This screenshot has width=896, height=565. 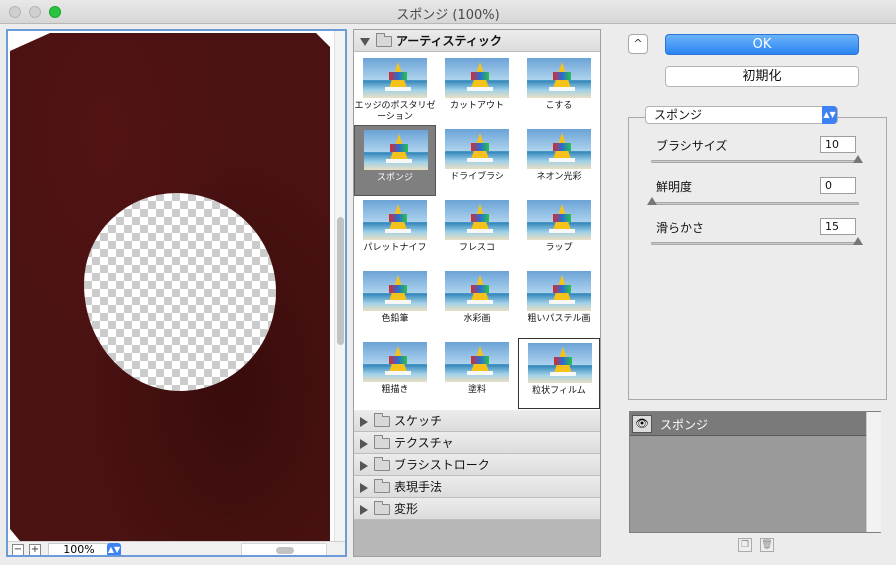 I want to click on sharpness-input: 0, so click(x=838, y=185).